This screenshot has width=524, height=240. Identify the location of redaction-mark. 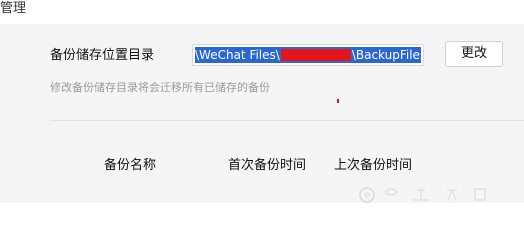
(315, 55).